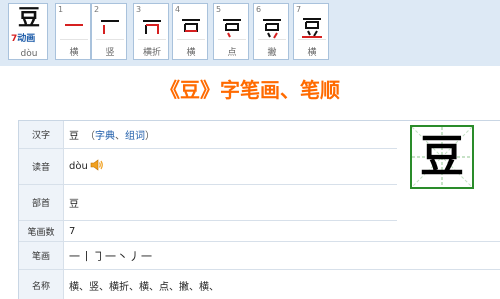 The height and width of the screenshot is (299, 500). Describe the element at coordinates (208, 167) in the screenshot. I see `row-duyin: 读音 dòu` at that location.